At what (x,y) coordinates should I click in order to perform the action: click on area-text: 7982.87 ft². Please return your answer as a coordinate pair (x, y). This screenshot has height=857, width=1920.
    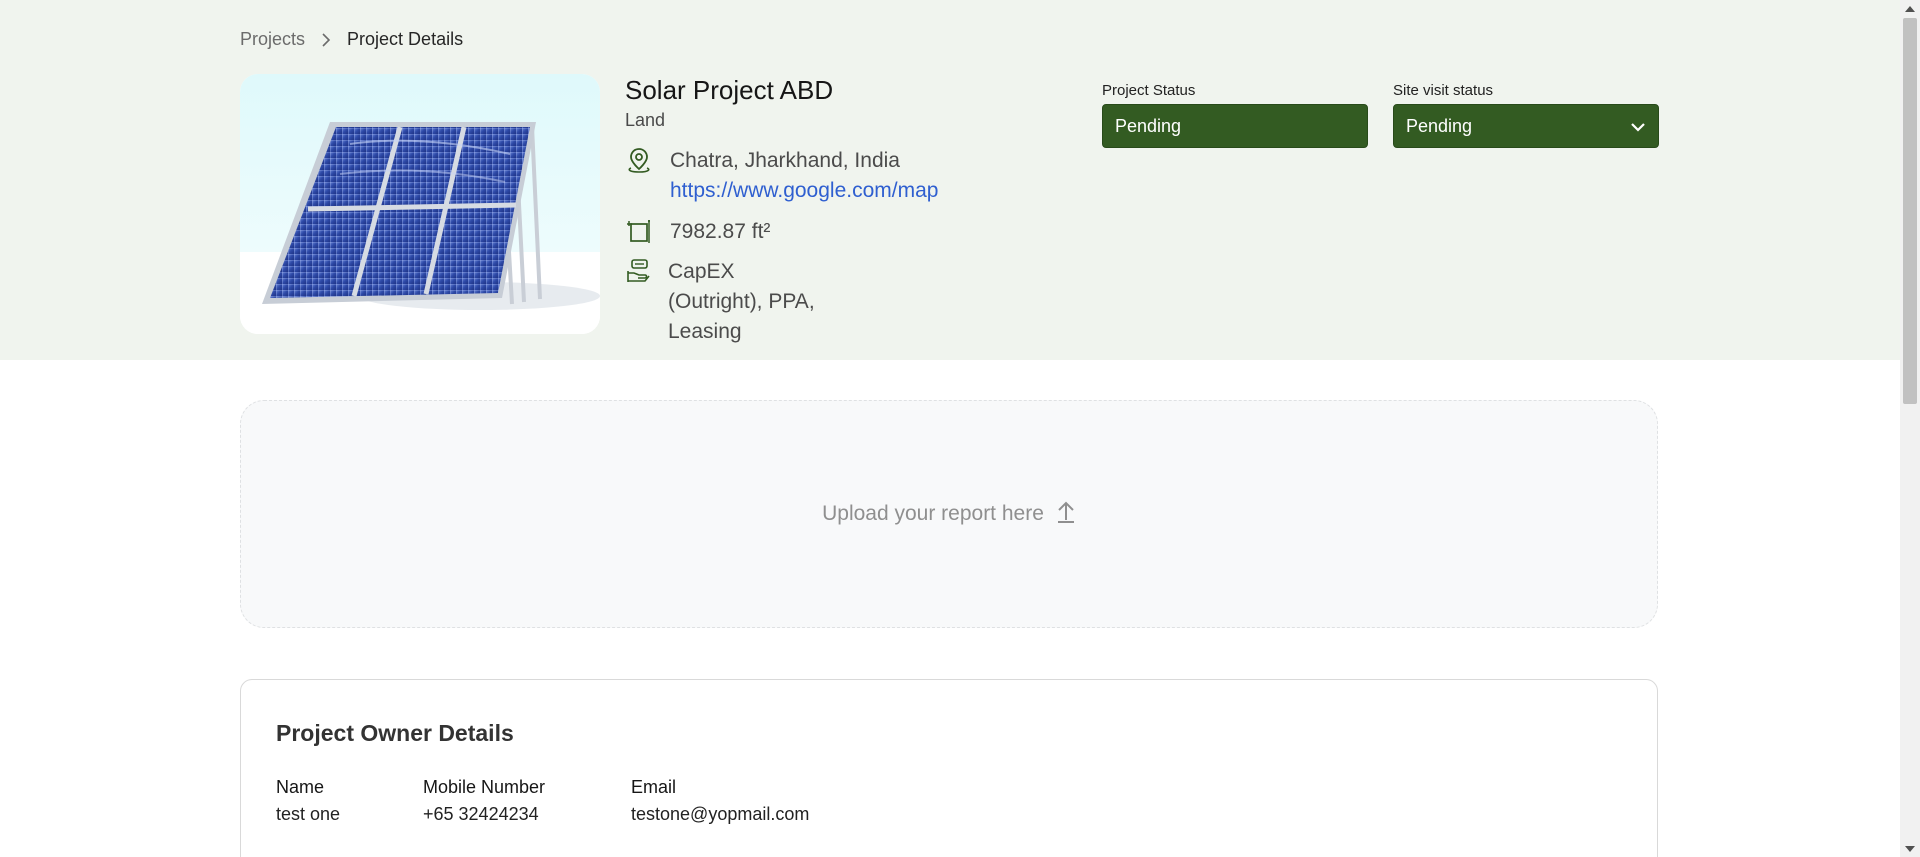
    Looking at the image, I should click on (720, 231).